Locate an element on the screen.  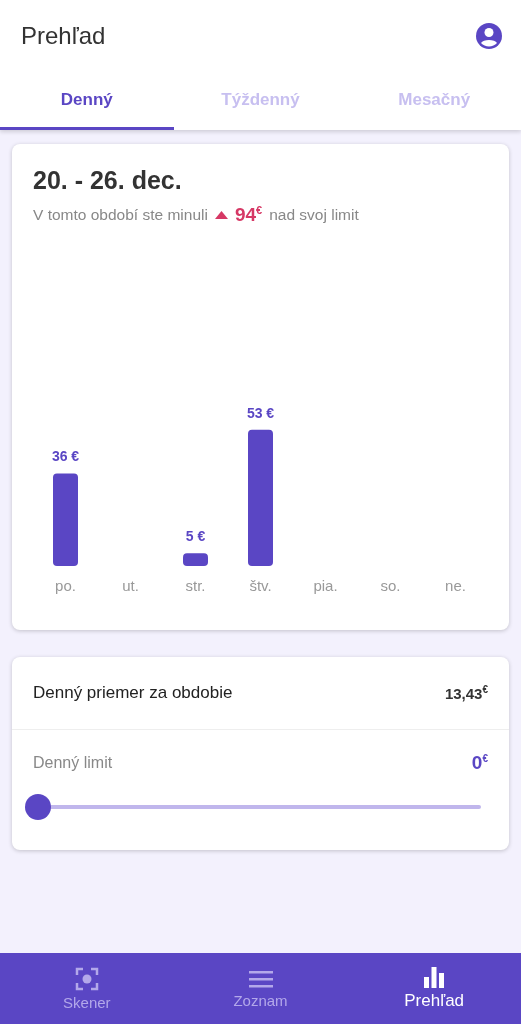
chart-bar is located at coordinates (195, 560).